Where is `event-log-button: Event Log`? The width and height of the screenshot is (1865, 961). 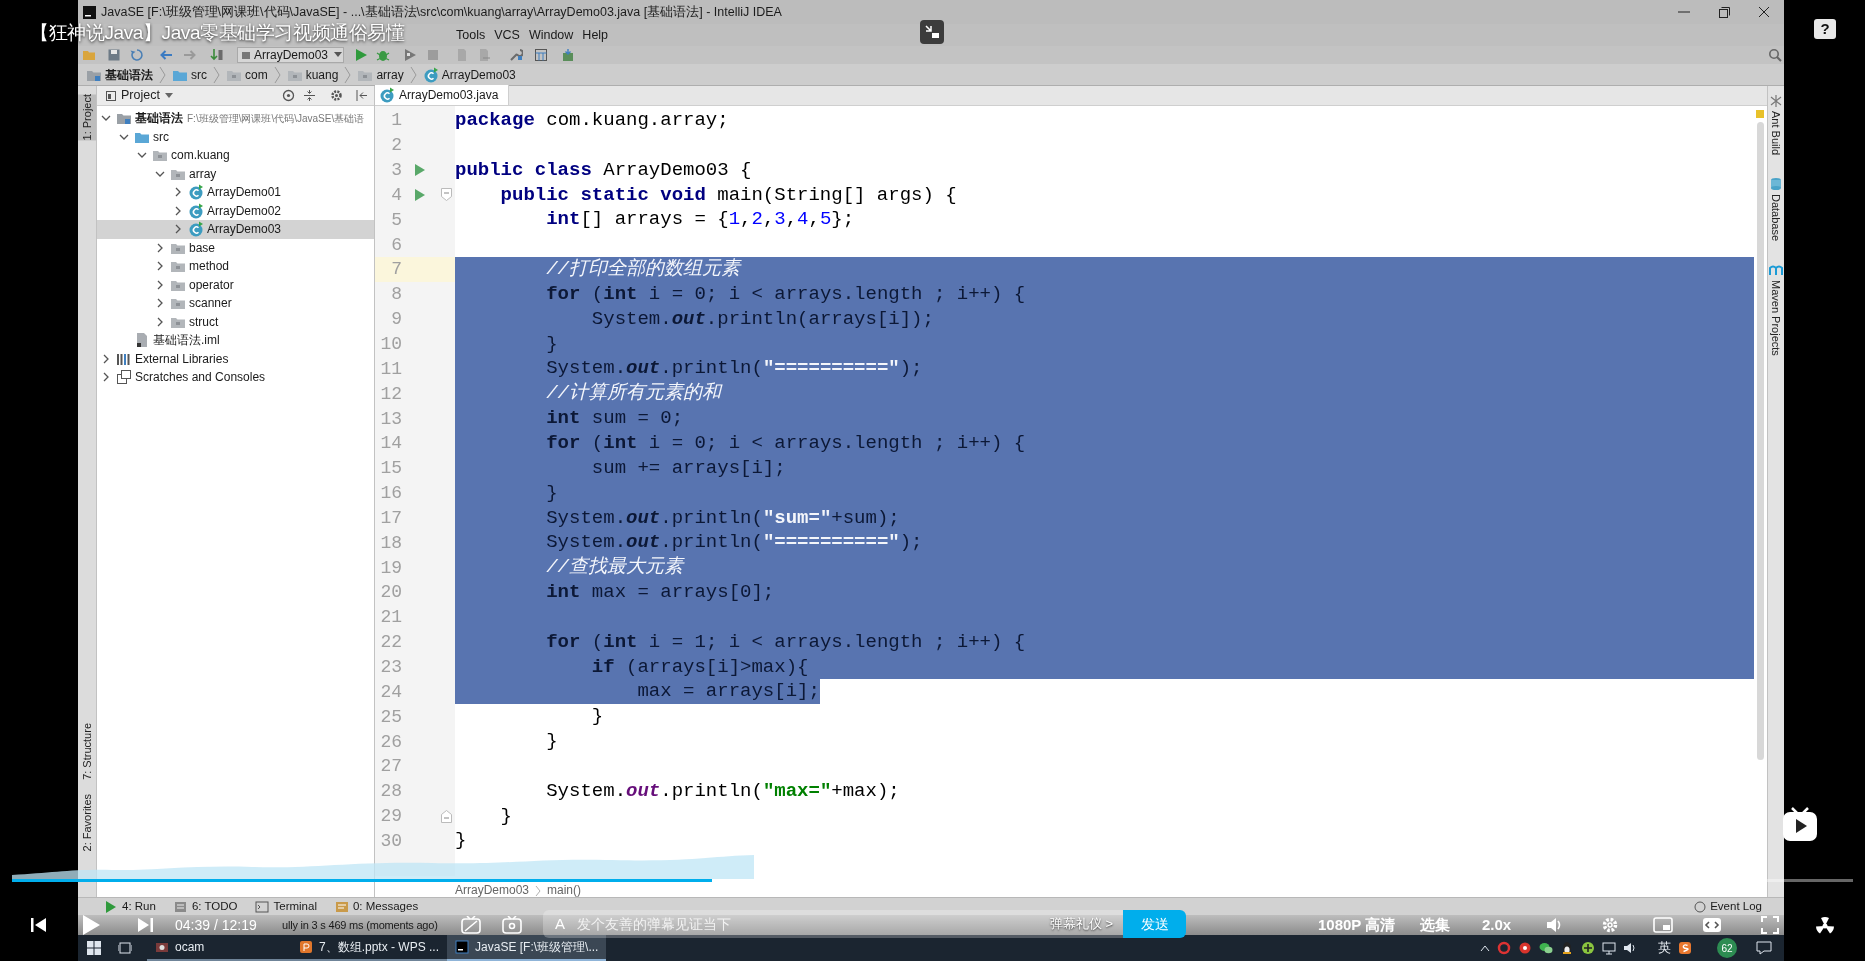 event-log-button: Event Log is located at coordinates (1728, 906).